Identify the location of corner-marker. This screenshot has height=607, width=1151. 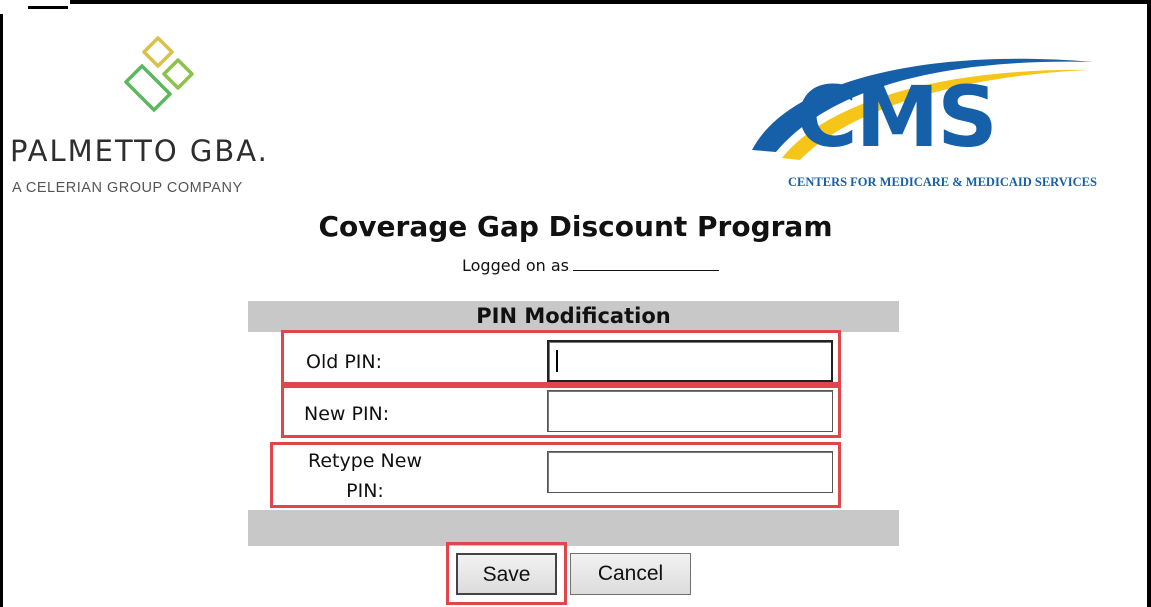
(35, 7).